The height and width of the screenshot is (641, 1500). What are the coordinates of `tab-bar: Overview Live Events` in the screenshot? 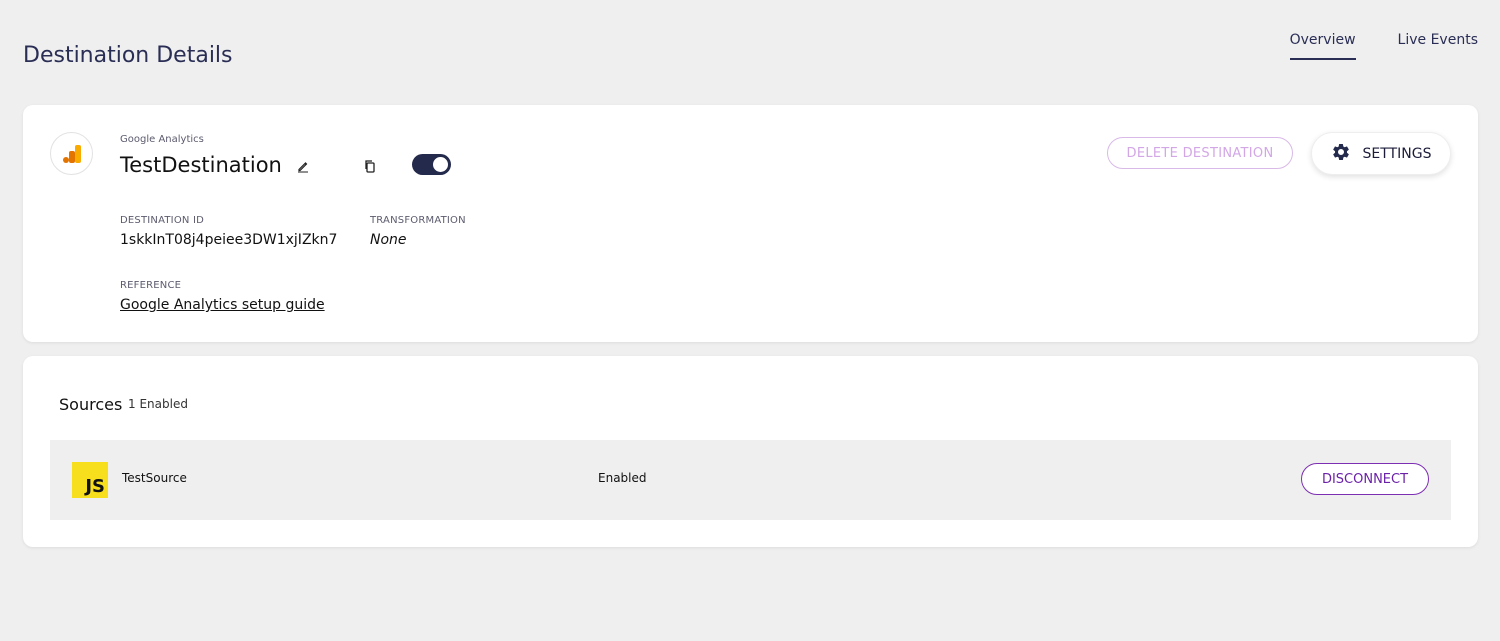 It's located at (1383, 46).